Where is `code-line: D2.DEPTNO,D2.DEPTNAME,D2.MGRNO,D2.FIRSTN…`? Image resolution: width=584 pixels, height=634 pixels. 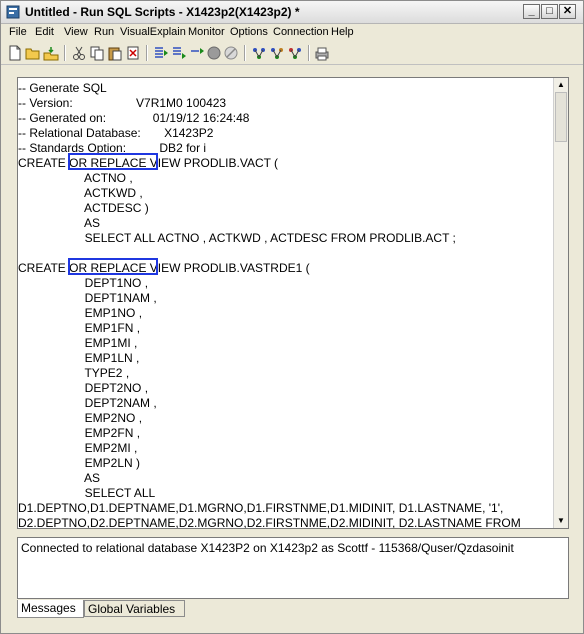 code-line: D2.DEPTNO,D2.DEPTNAME,D2.MGRNO,D2.FIRSTN… is located at coordinates (269, 522).